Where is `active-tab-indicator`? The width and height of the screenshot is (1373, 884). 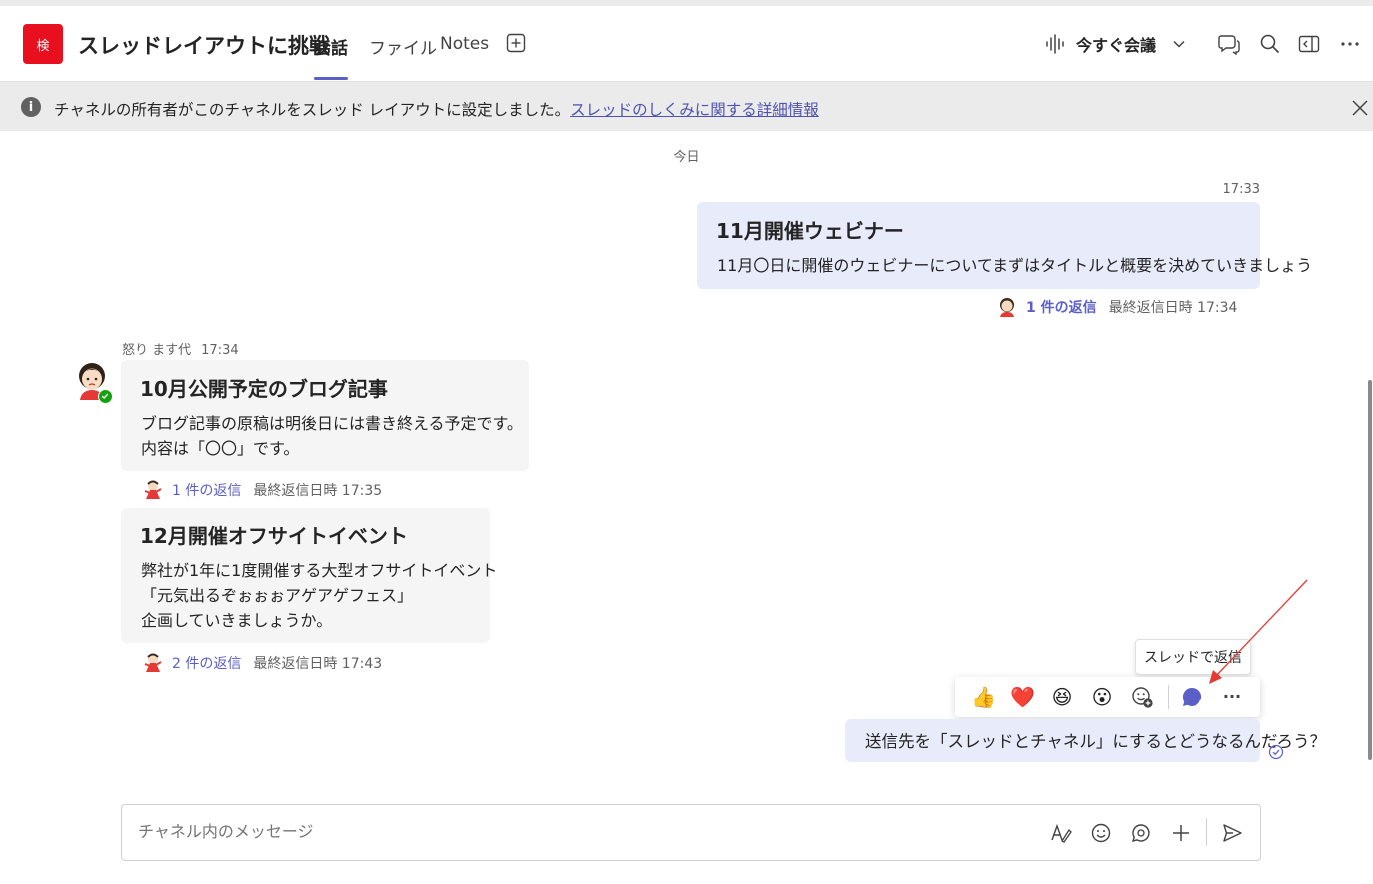 active-tab-indicator is located at coordinates (331, 78).